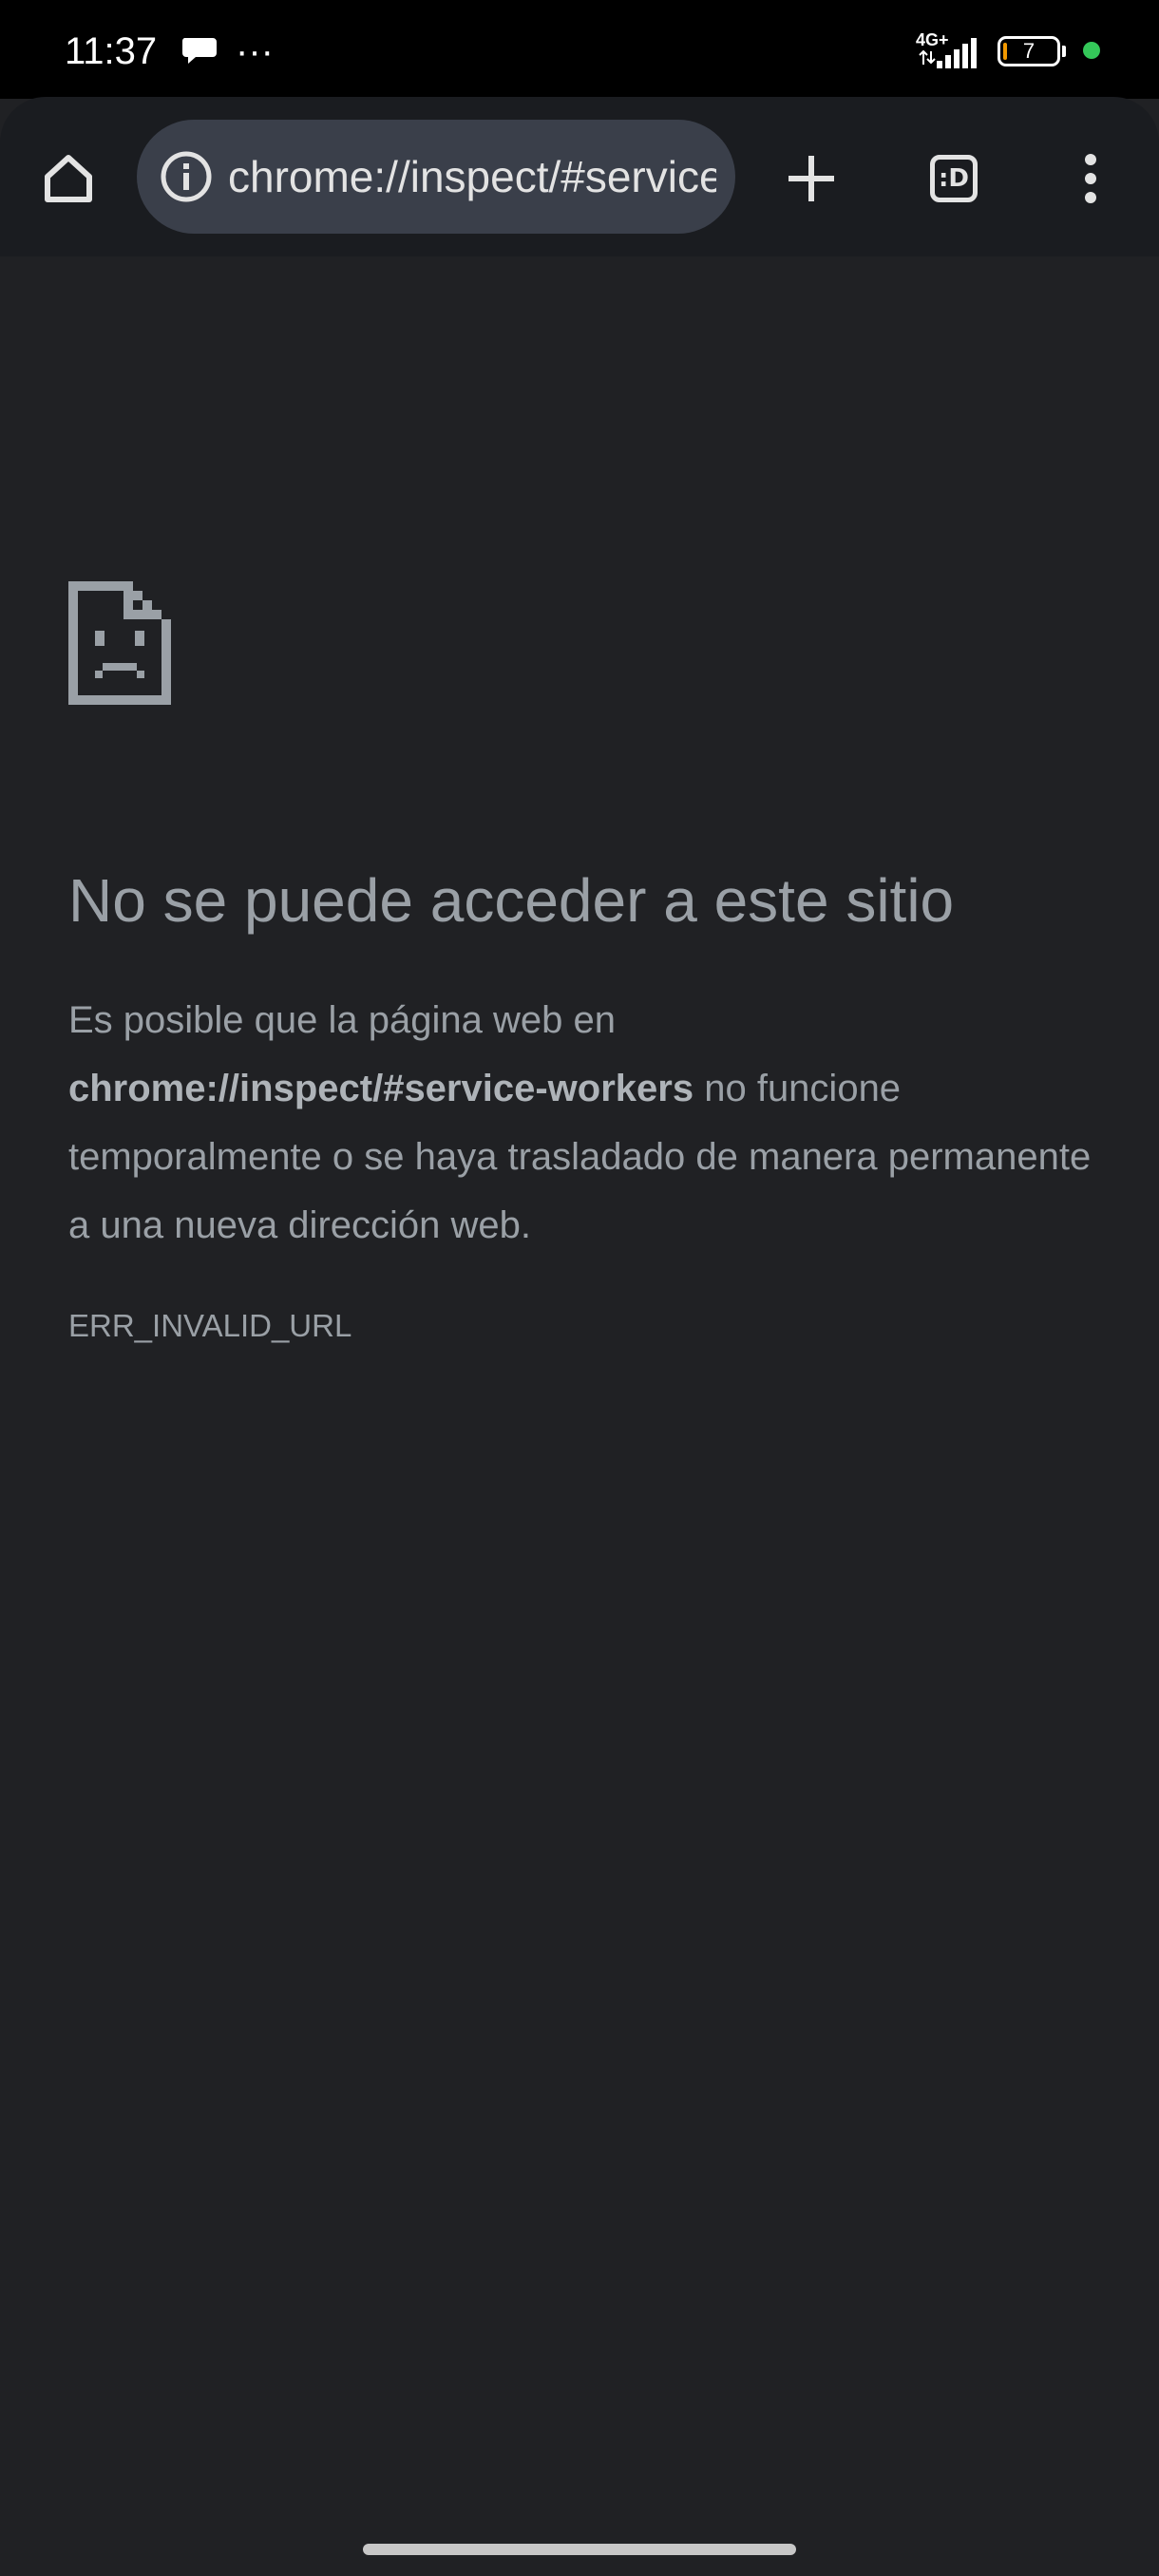  I want to click on tab-switcher-button: :D, so click(953, 178).